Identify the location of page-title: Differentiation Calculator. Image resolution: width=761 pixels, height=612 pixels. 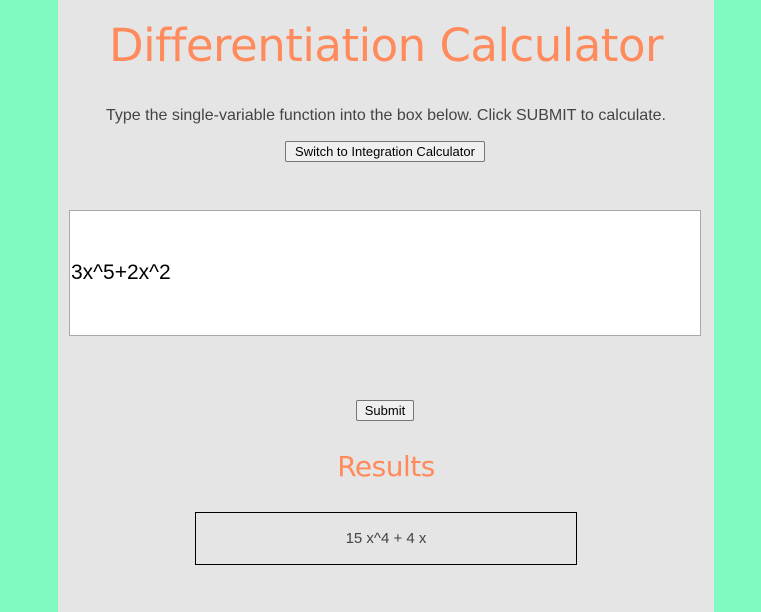
(386, 45).